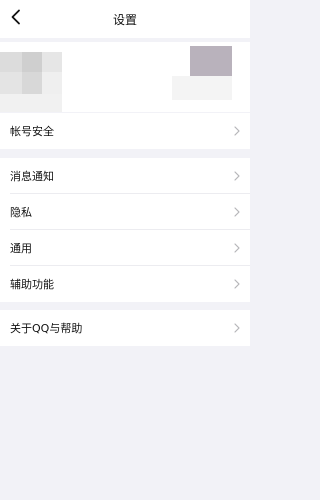 This screenshot has height=500, width=320. I want to click on settings-item-about-help: 关于QQ与帮助, so click(125, 328).